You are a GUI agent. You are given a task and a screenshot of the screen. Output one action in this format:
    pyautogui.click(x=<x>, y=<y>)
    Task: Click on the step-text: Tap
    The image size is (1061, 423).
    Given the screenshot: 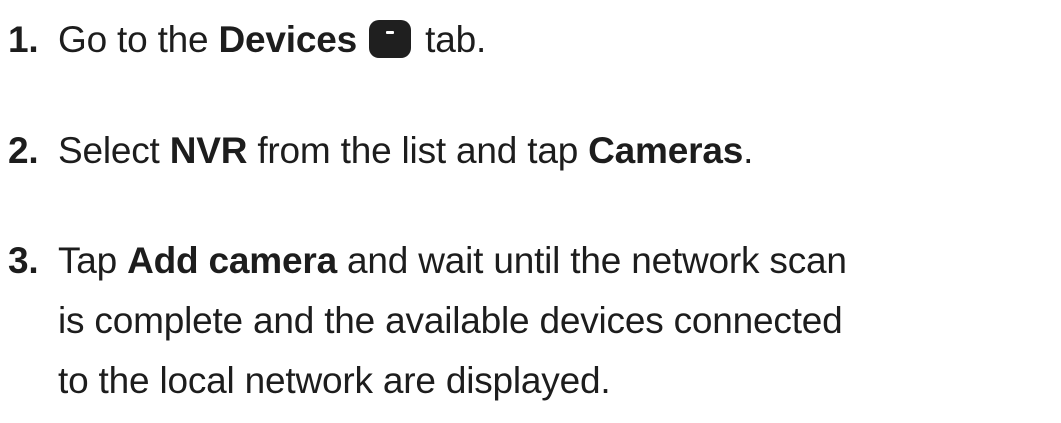 What is the action you would take?
    pyautogui.click(x=93, y=260)
    